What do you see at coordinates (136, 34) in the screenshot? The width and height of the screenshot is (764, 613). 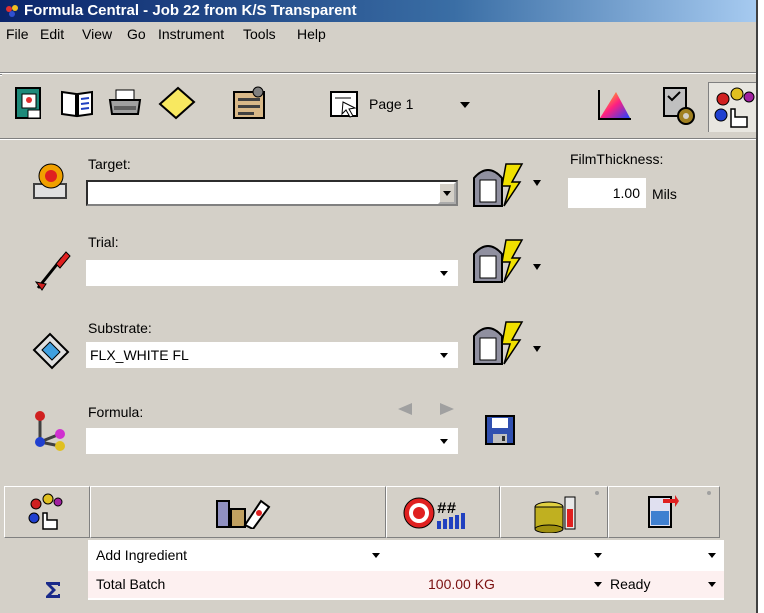 I see `menu-go: Go` at bounding box center [136, 34].